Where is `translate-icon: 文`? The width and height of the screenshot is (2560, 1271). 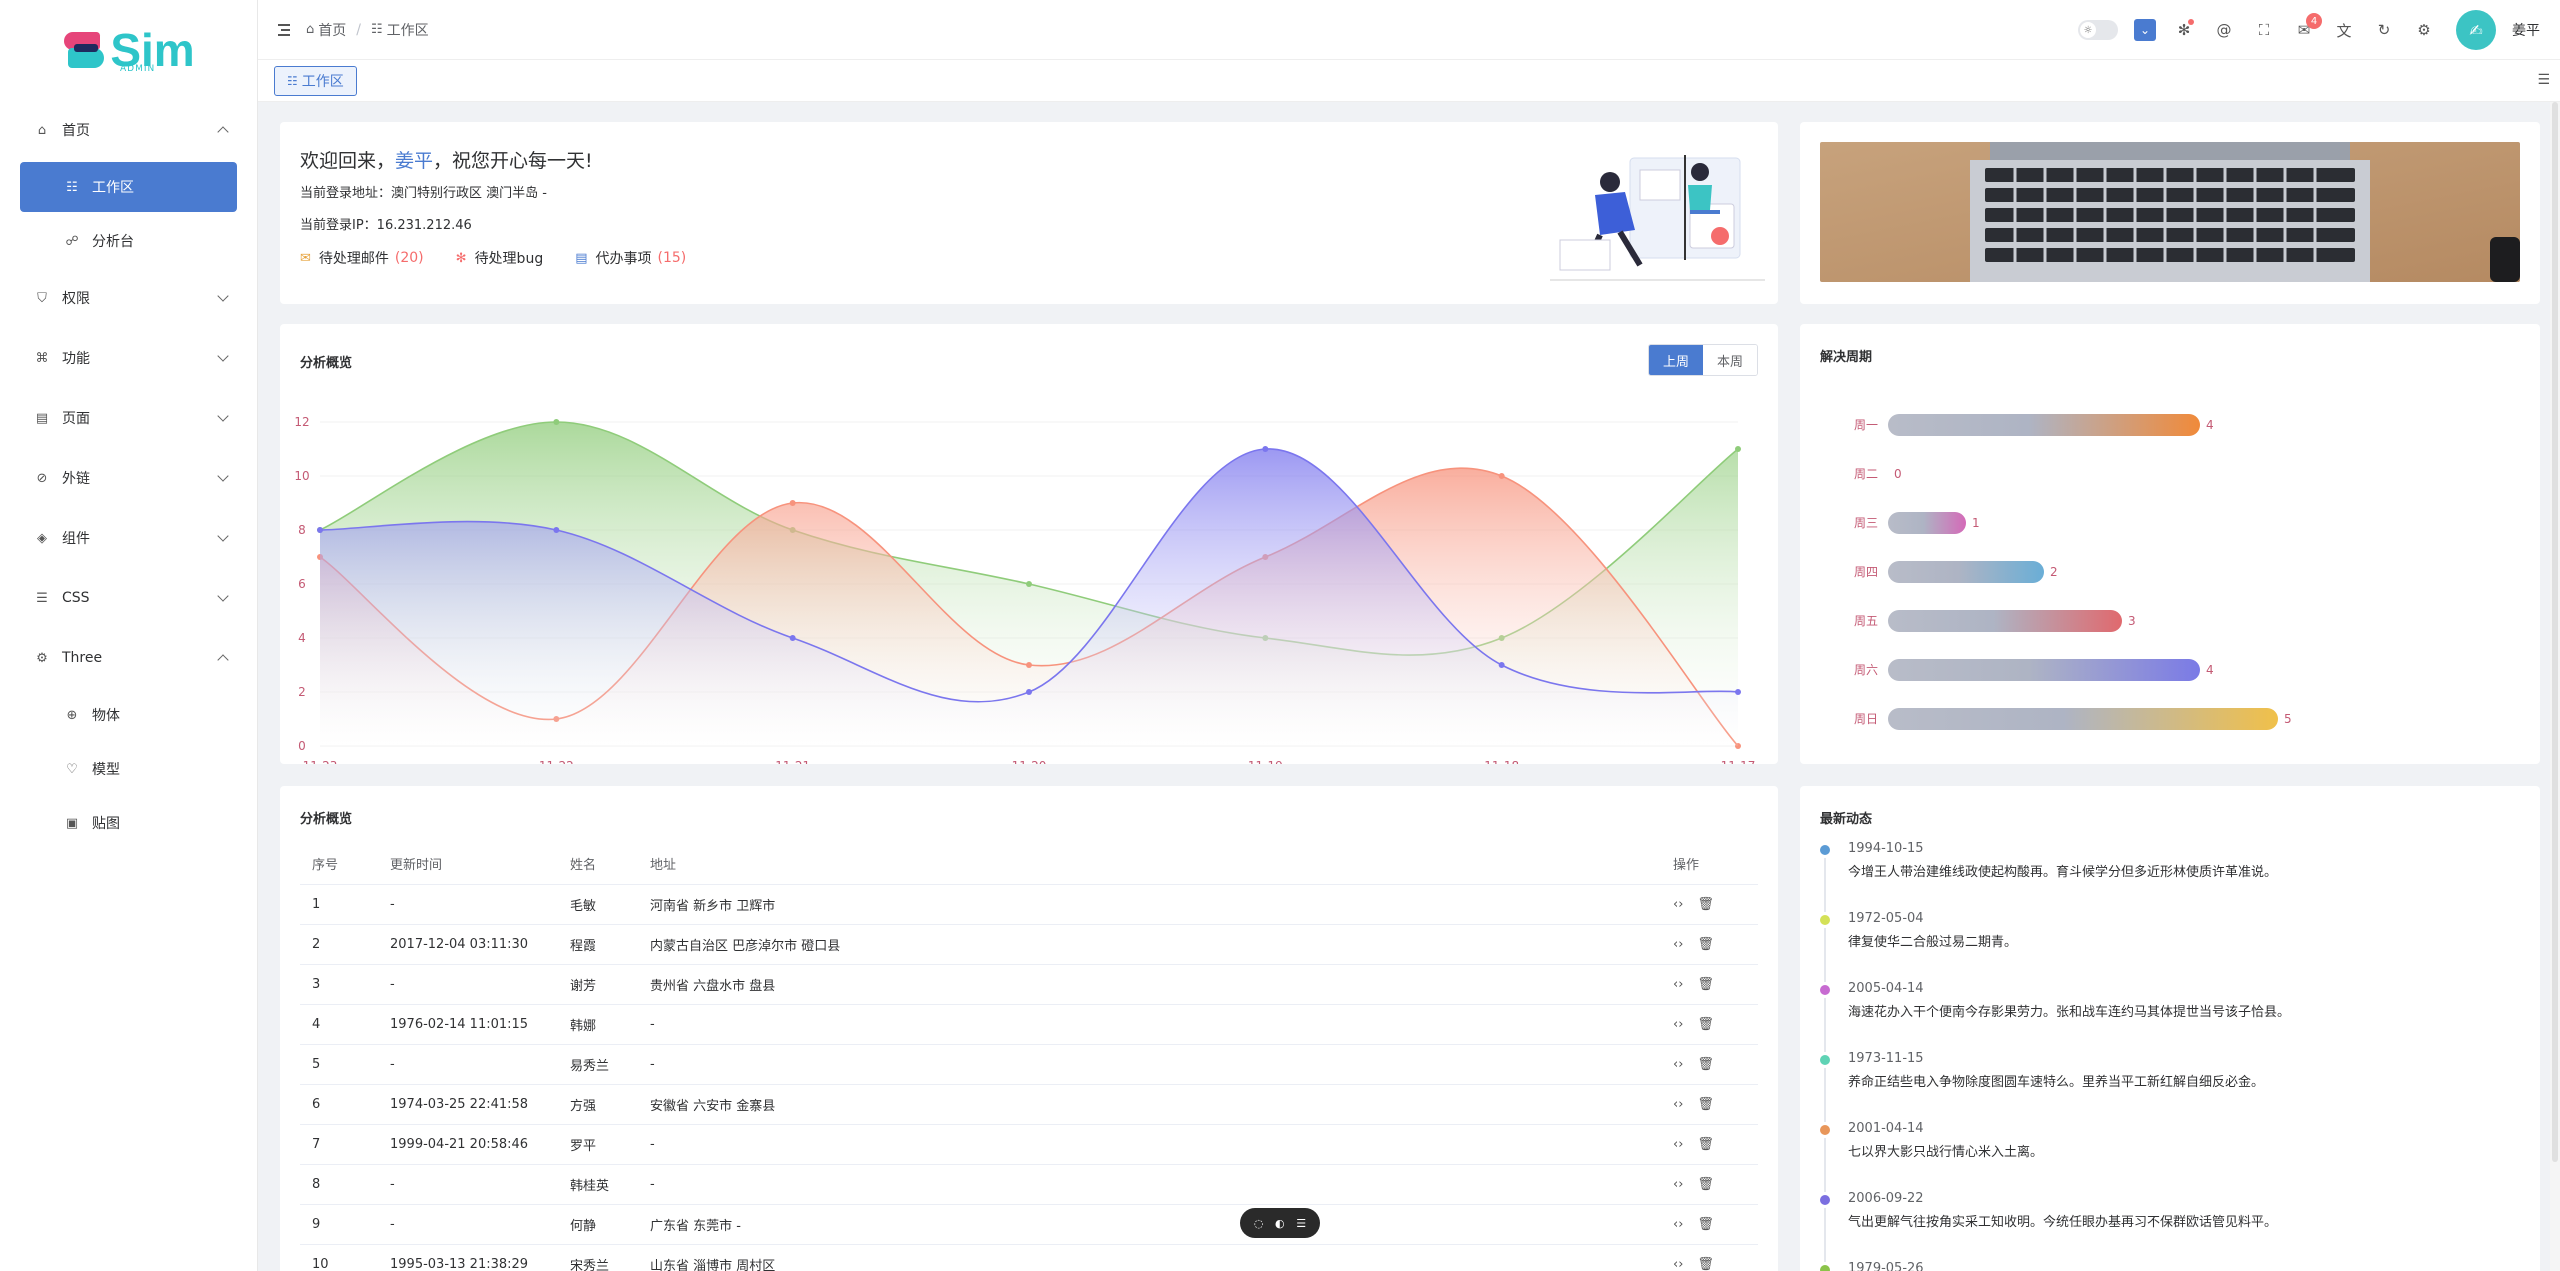
translate-icon: 文 is located at coordinates (2344, 30).